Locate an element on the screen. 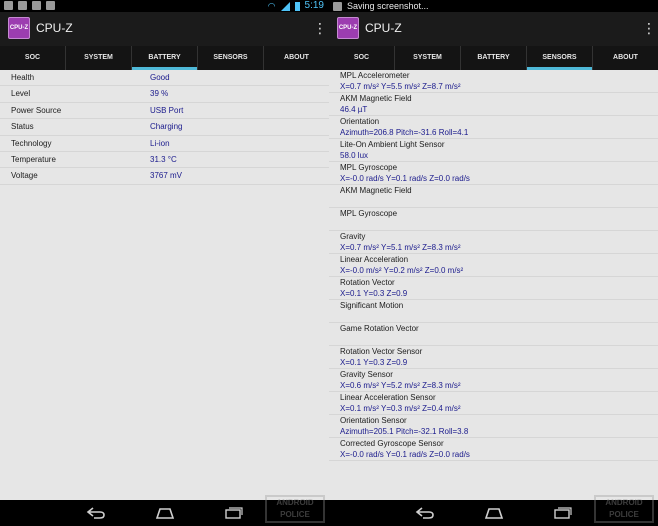 The width and height of the screenshot is (658, 526). battery-row-health: Health Good is located at coordinates (164, 78).